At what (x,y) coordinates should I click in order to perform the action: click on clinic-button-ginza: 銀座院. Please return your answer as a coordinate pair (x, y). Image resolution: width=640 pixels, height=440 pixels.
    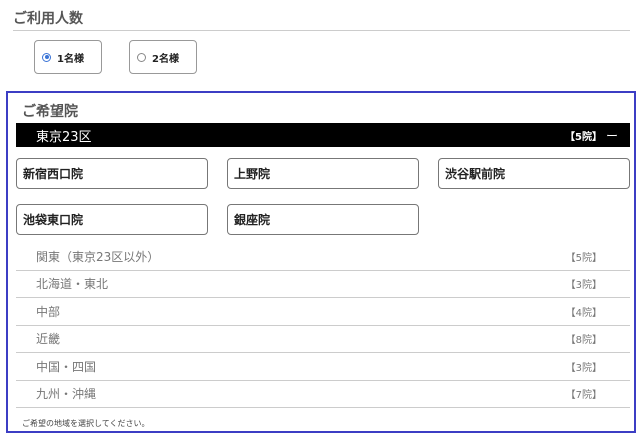
    Looking at the image, I should click on (323, 219).